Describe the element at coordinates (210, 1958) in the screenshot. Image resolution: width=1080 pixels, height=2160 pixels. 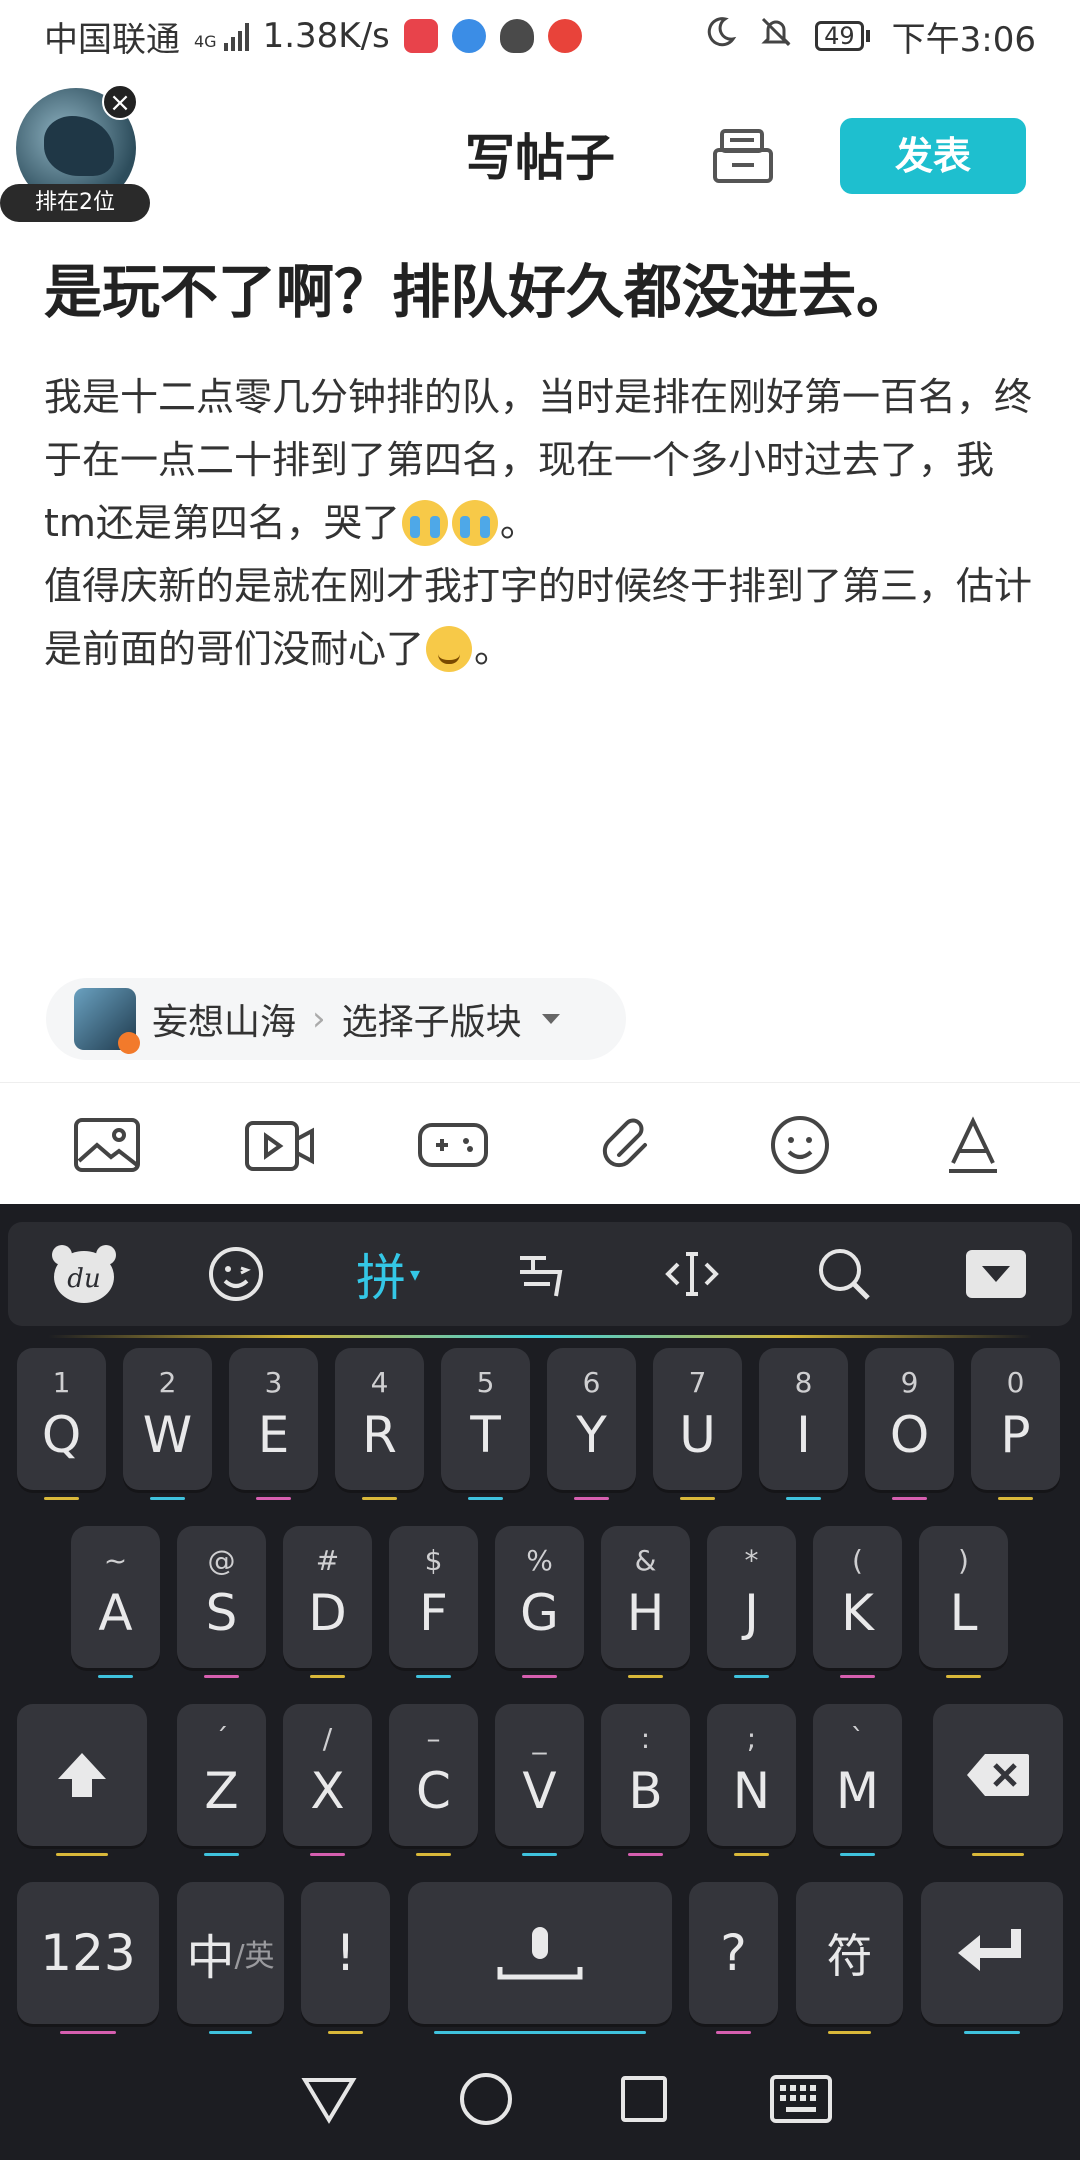
I see `lang-main-label: 中` at that location.